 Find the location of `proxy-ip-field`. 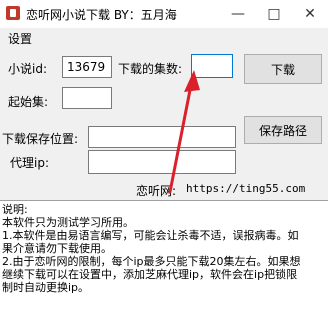

proxy-ip-field is located at coordinates (162, 162).